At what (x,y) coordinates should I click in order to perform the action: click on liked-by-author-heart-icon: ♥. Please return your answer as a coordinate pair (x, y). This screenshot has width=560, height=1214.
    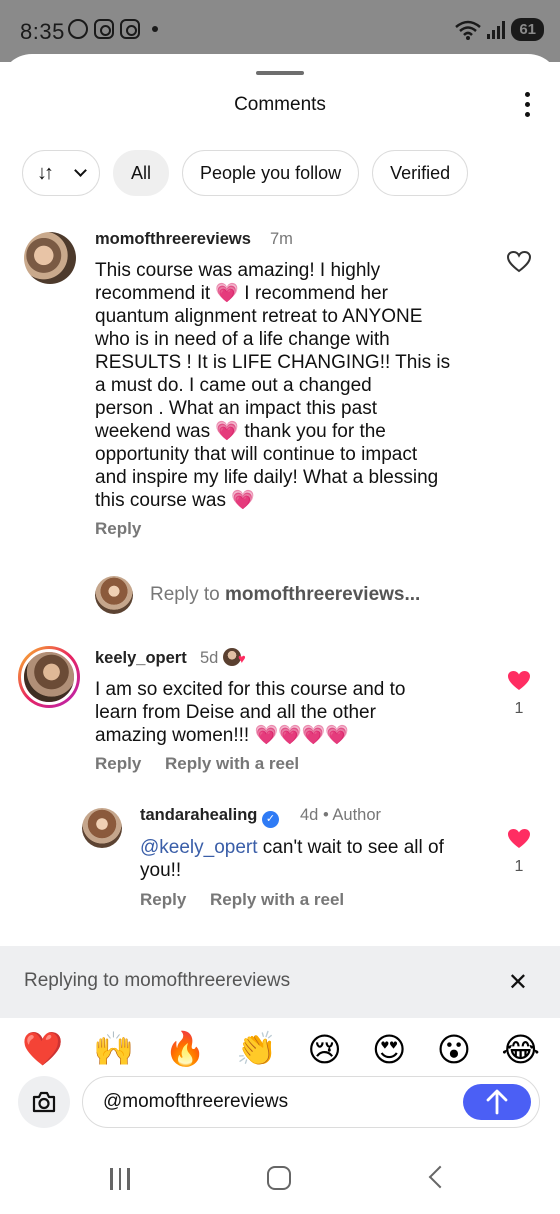
    Looking at the image, I should click on (241, 658).